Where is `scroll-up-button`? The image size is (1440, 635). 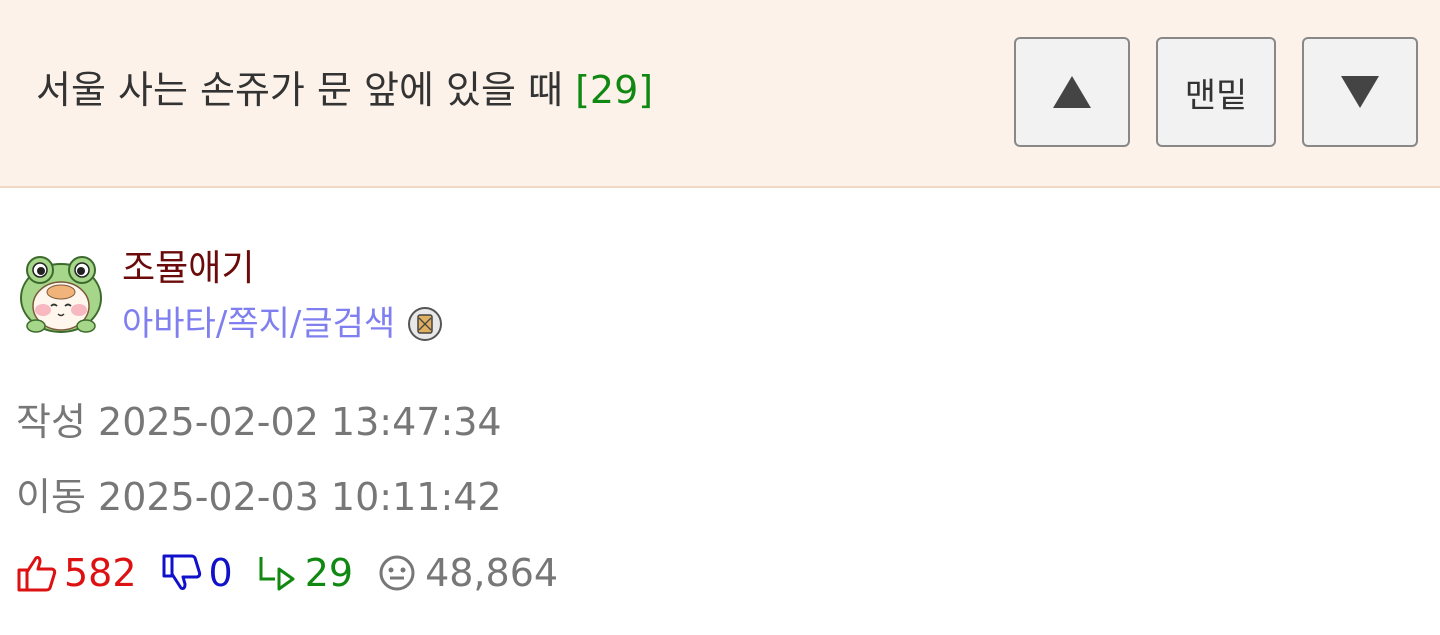 scroll-up-button is located at coordinates (1072, 92).